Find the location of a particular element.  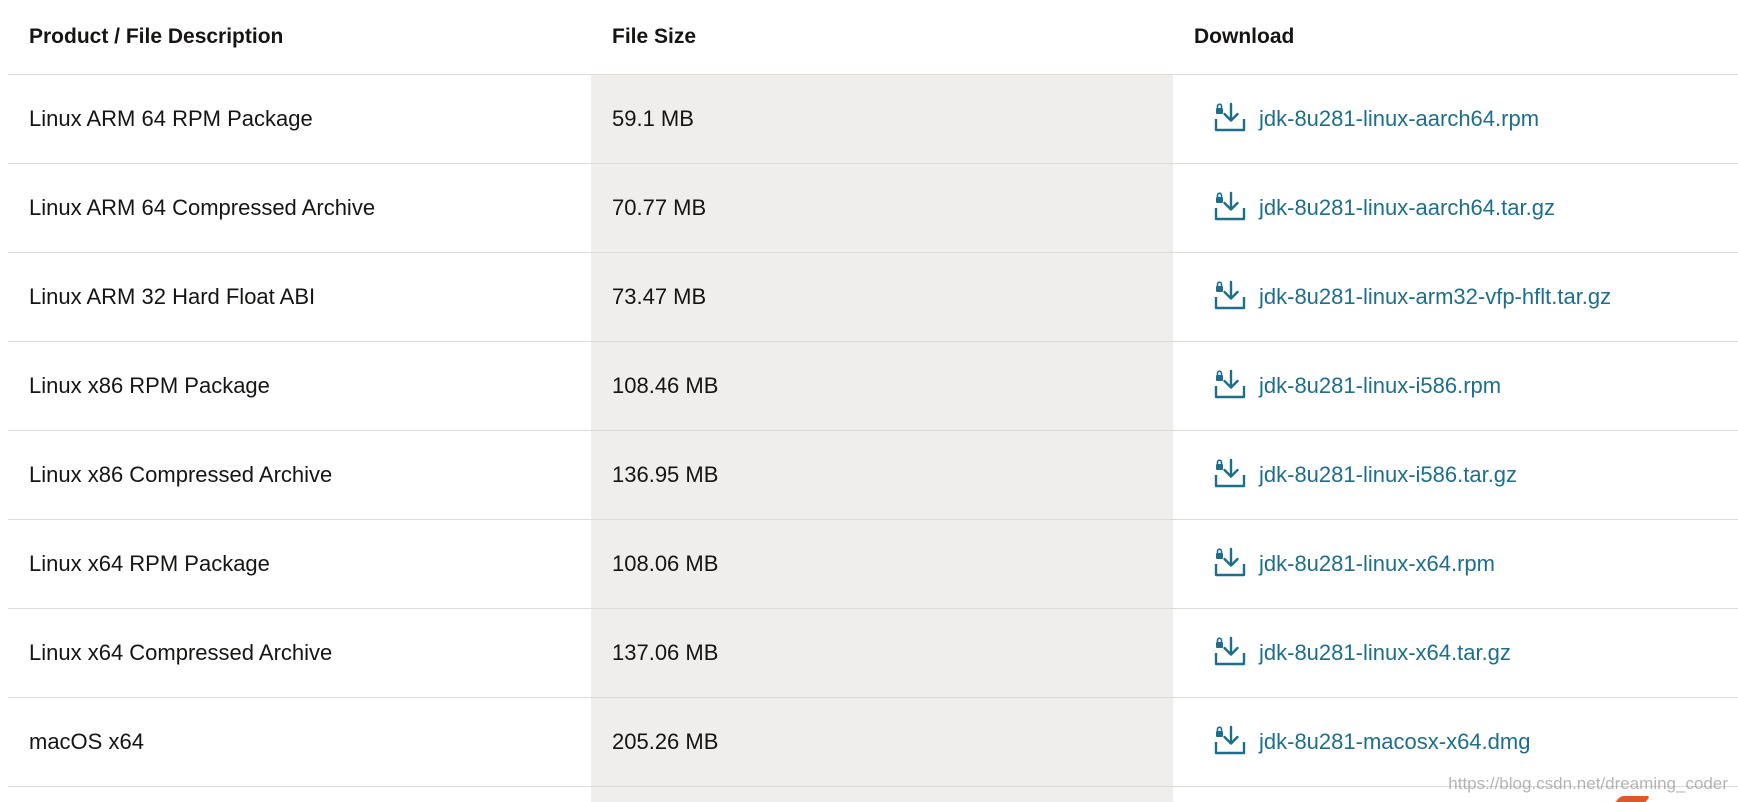

file-size: 59.1 MB is located at coordinates (653, 118).